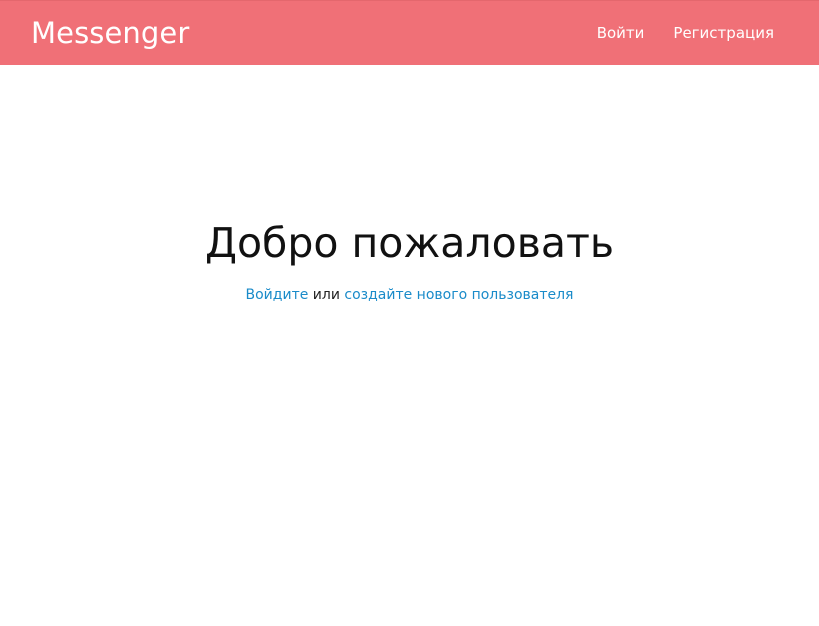 This screenshot has height=626, width=819. Describe the element at coordinates (409, 243) in the screenshot. I see `page-title: Добро пожаловать` at that location.